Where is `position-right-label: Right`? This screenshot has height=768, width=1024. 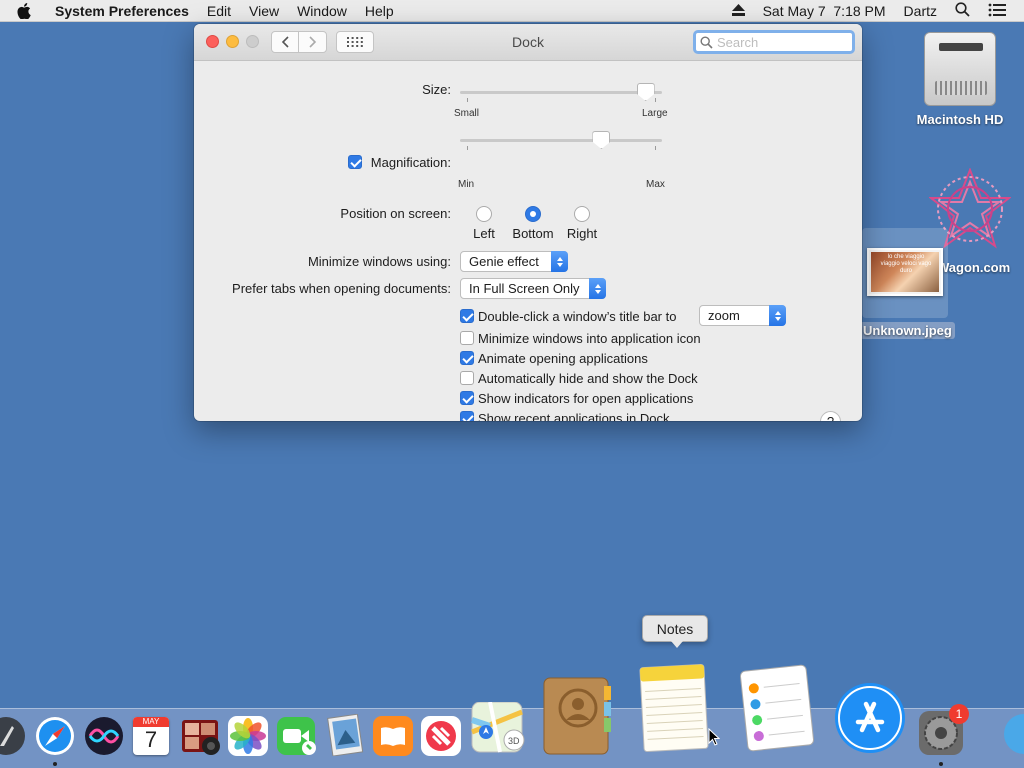
position-right-label: Right is located at coordinates (582, 233).